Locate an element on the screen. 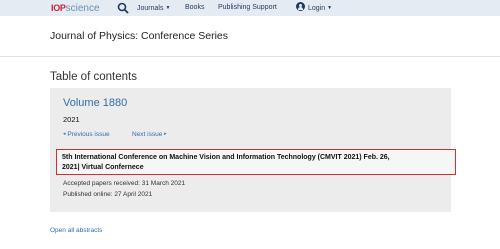  logo-suffix: science is located at coordinates (82, 8).